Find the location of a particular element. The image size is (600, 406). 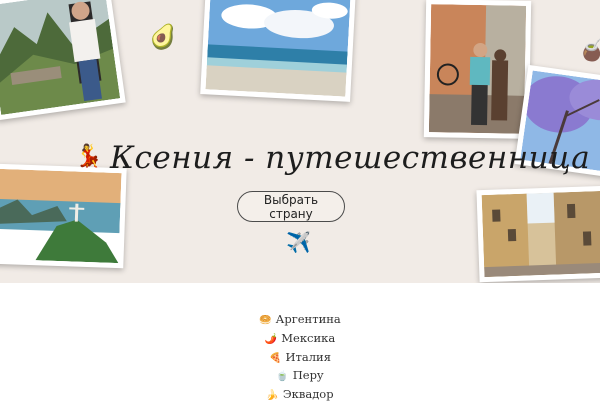

country-item-peru: 🍵 Перу is located at coordinates (300, 375).